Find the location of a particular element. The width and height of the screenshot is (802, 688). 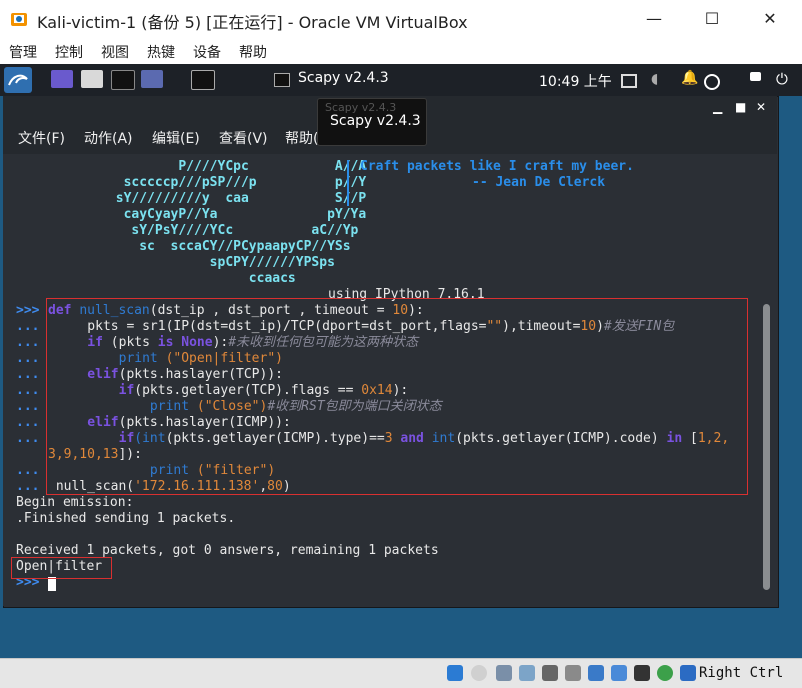

terminal-menu-file: 文件(F) is located at coordinates (41, 138).